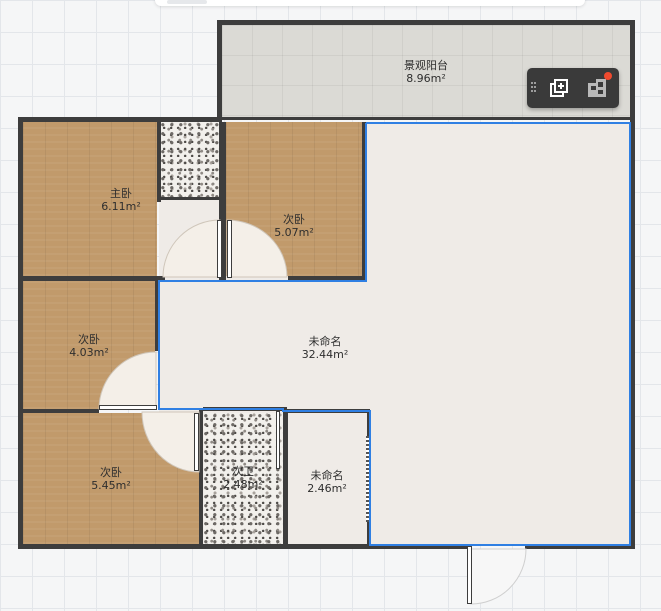  What do you see at coordinates (426, 78) in the screenshot?
I see `room-area: 8.96m²` at bounding box center [426, 78].